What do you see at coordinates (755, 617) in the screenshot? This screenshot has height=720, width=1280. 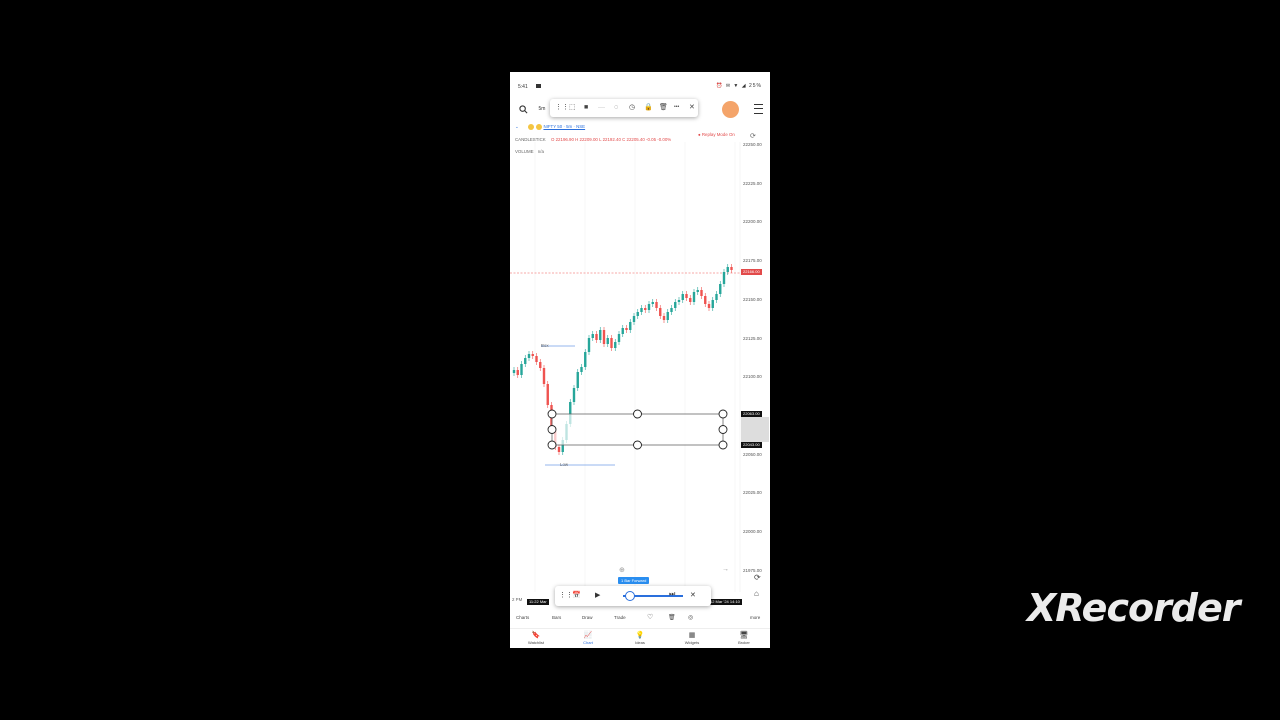 I see `tools-more: more` at bounding box center [755, 617].